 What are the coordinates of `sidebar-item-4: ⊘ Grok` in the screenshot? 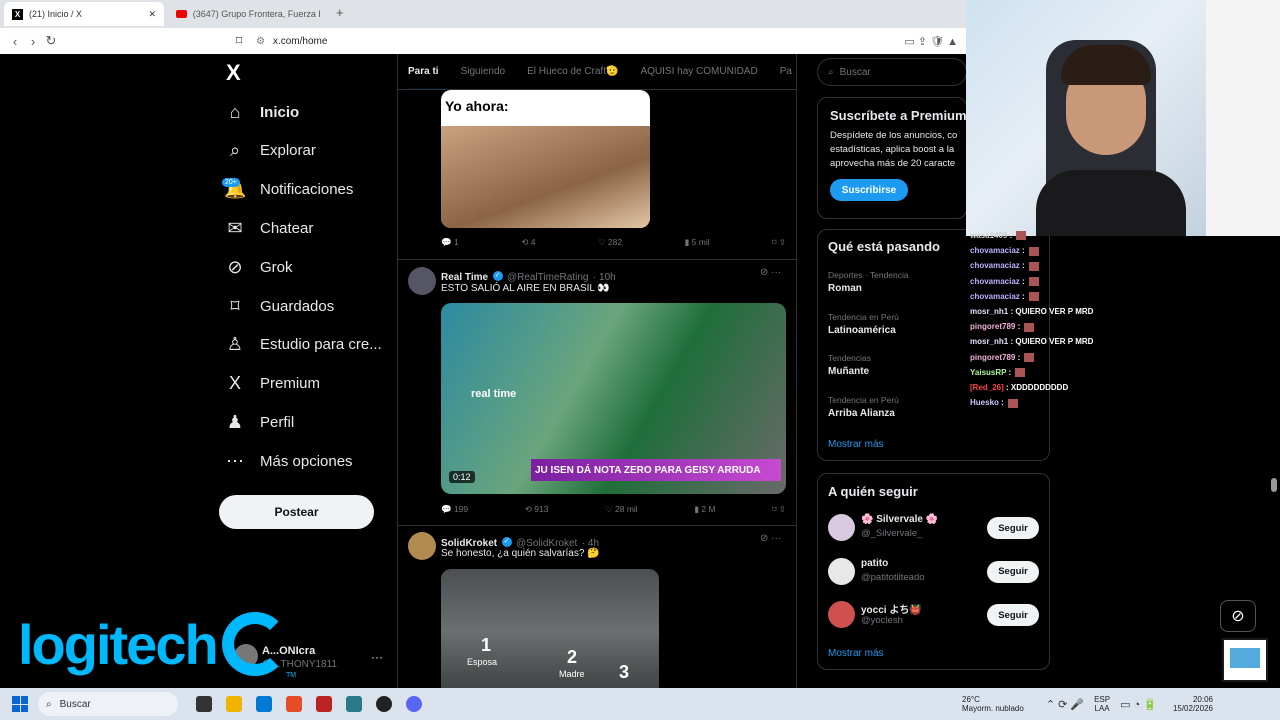 It's located at (258, 267).